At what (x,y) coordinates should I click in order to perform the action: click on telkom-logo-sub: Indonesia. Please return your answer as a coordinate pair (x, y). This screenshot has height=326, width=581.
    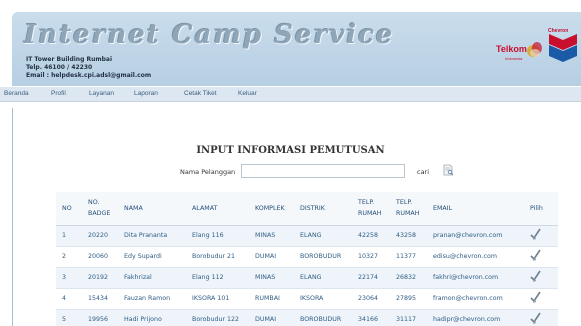
    Looking at the image, I should click on (514, 58).